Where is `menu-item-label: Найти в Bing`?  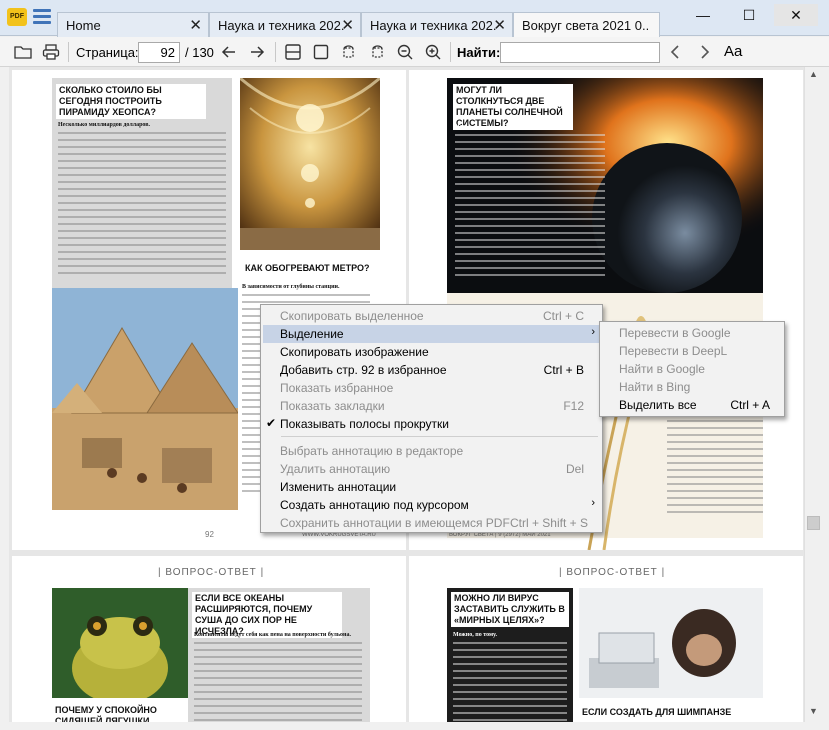
menu-item-label: Найти в Bing is located at coordinates (655, 387).